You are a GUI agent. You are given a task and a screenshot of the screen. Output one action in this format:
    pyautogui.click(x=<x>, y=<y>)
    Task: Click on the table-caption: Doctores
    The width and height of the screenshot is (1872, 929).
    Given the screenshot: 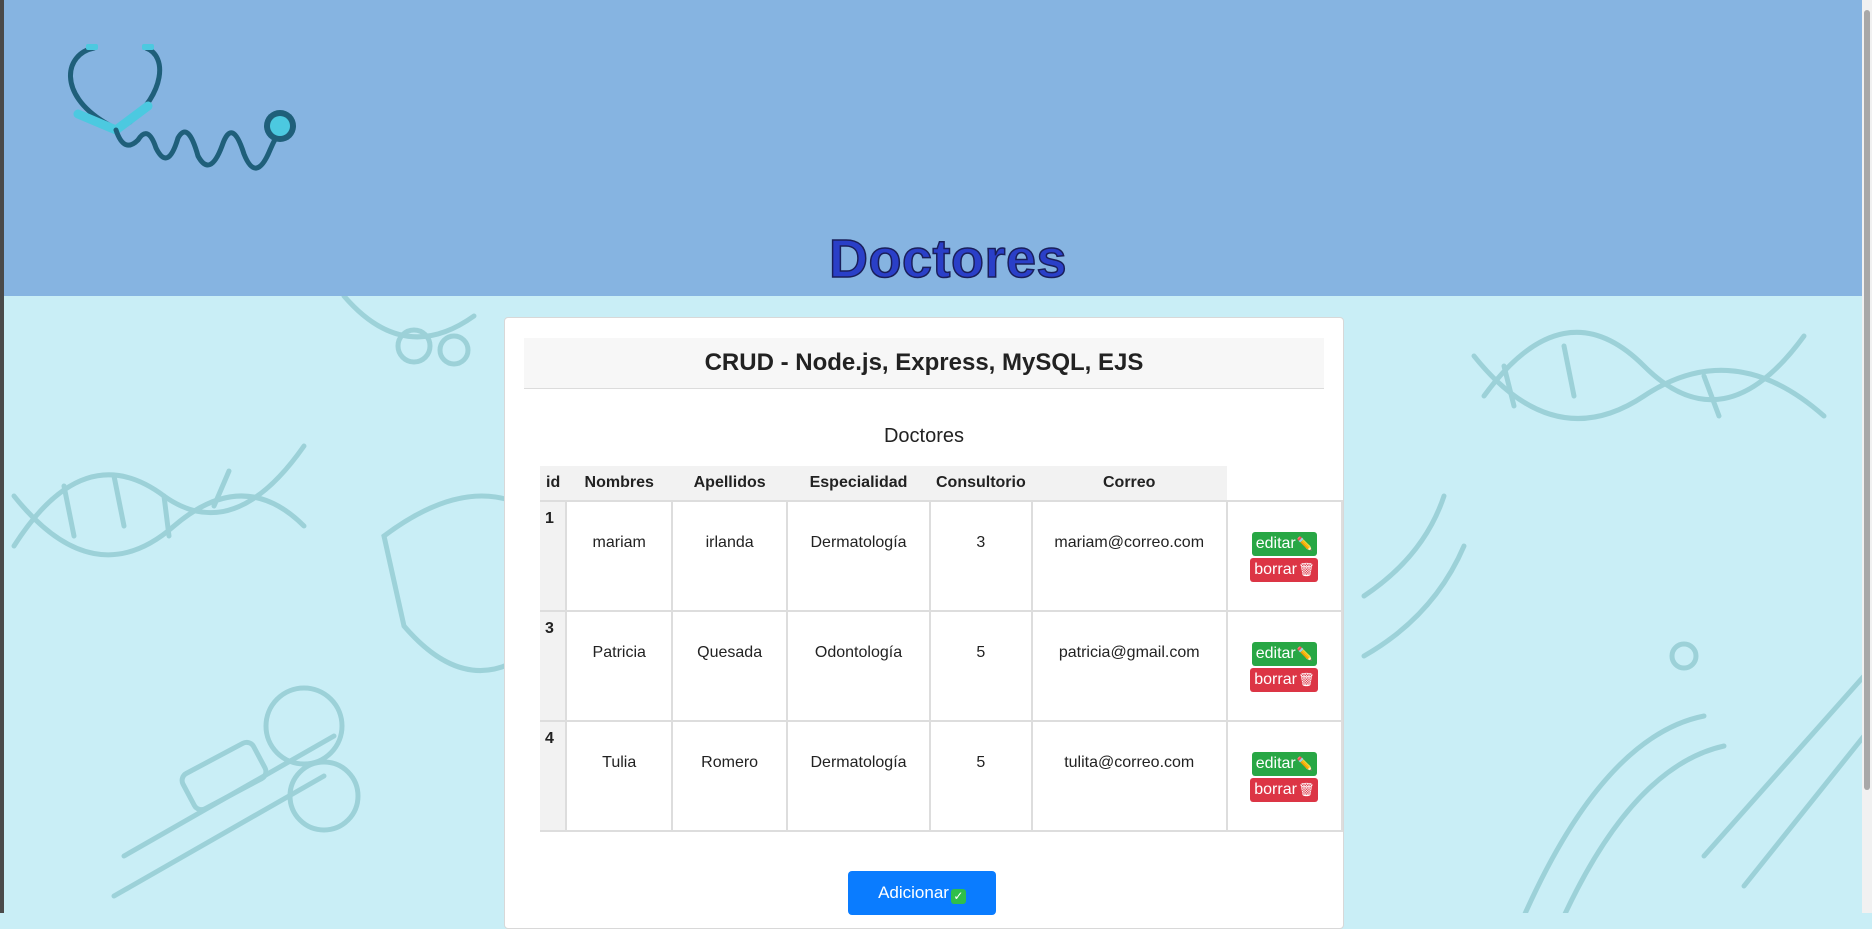 What is the action you would take?
    pyautogui.click(x=924, y=436)
    